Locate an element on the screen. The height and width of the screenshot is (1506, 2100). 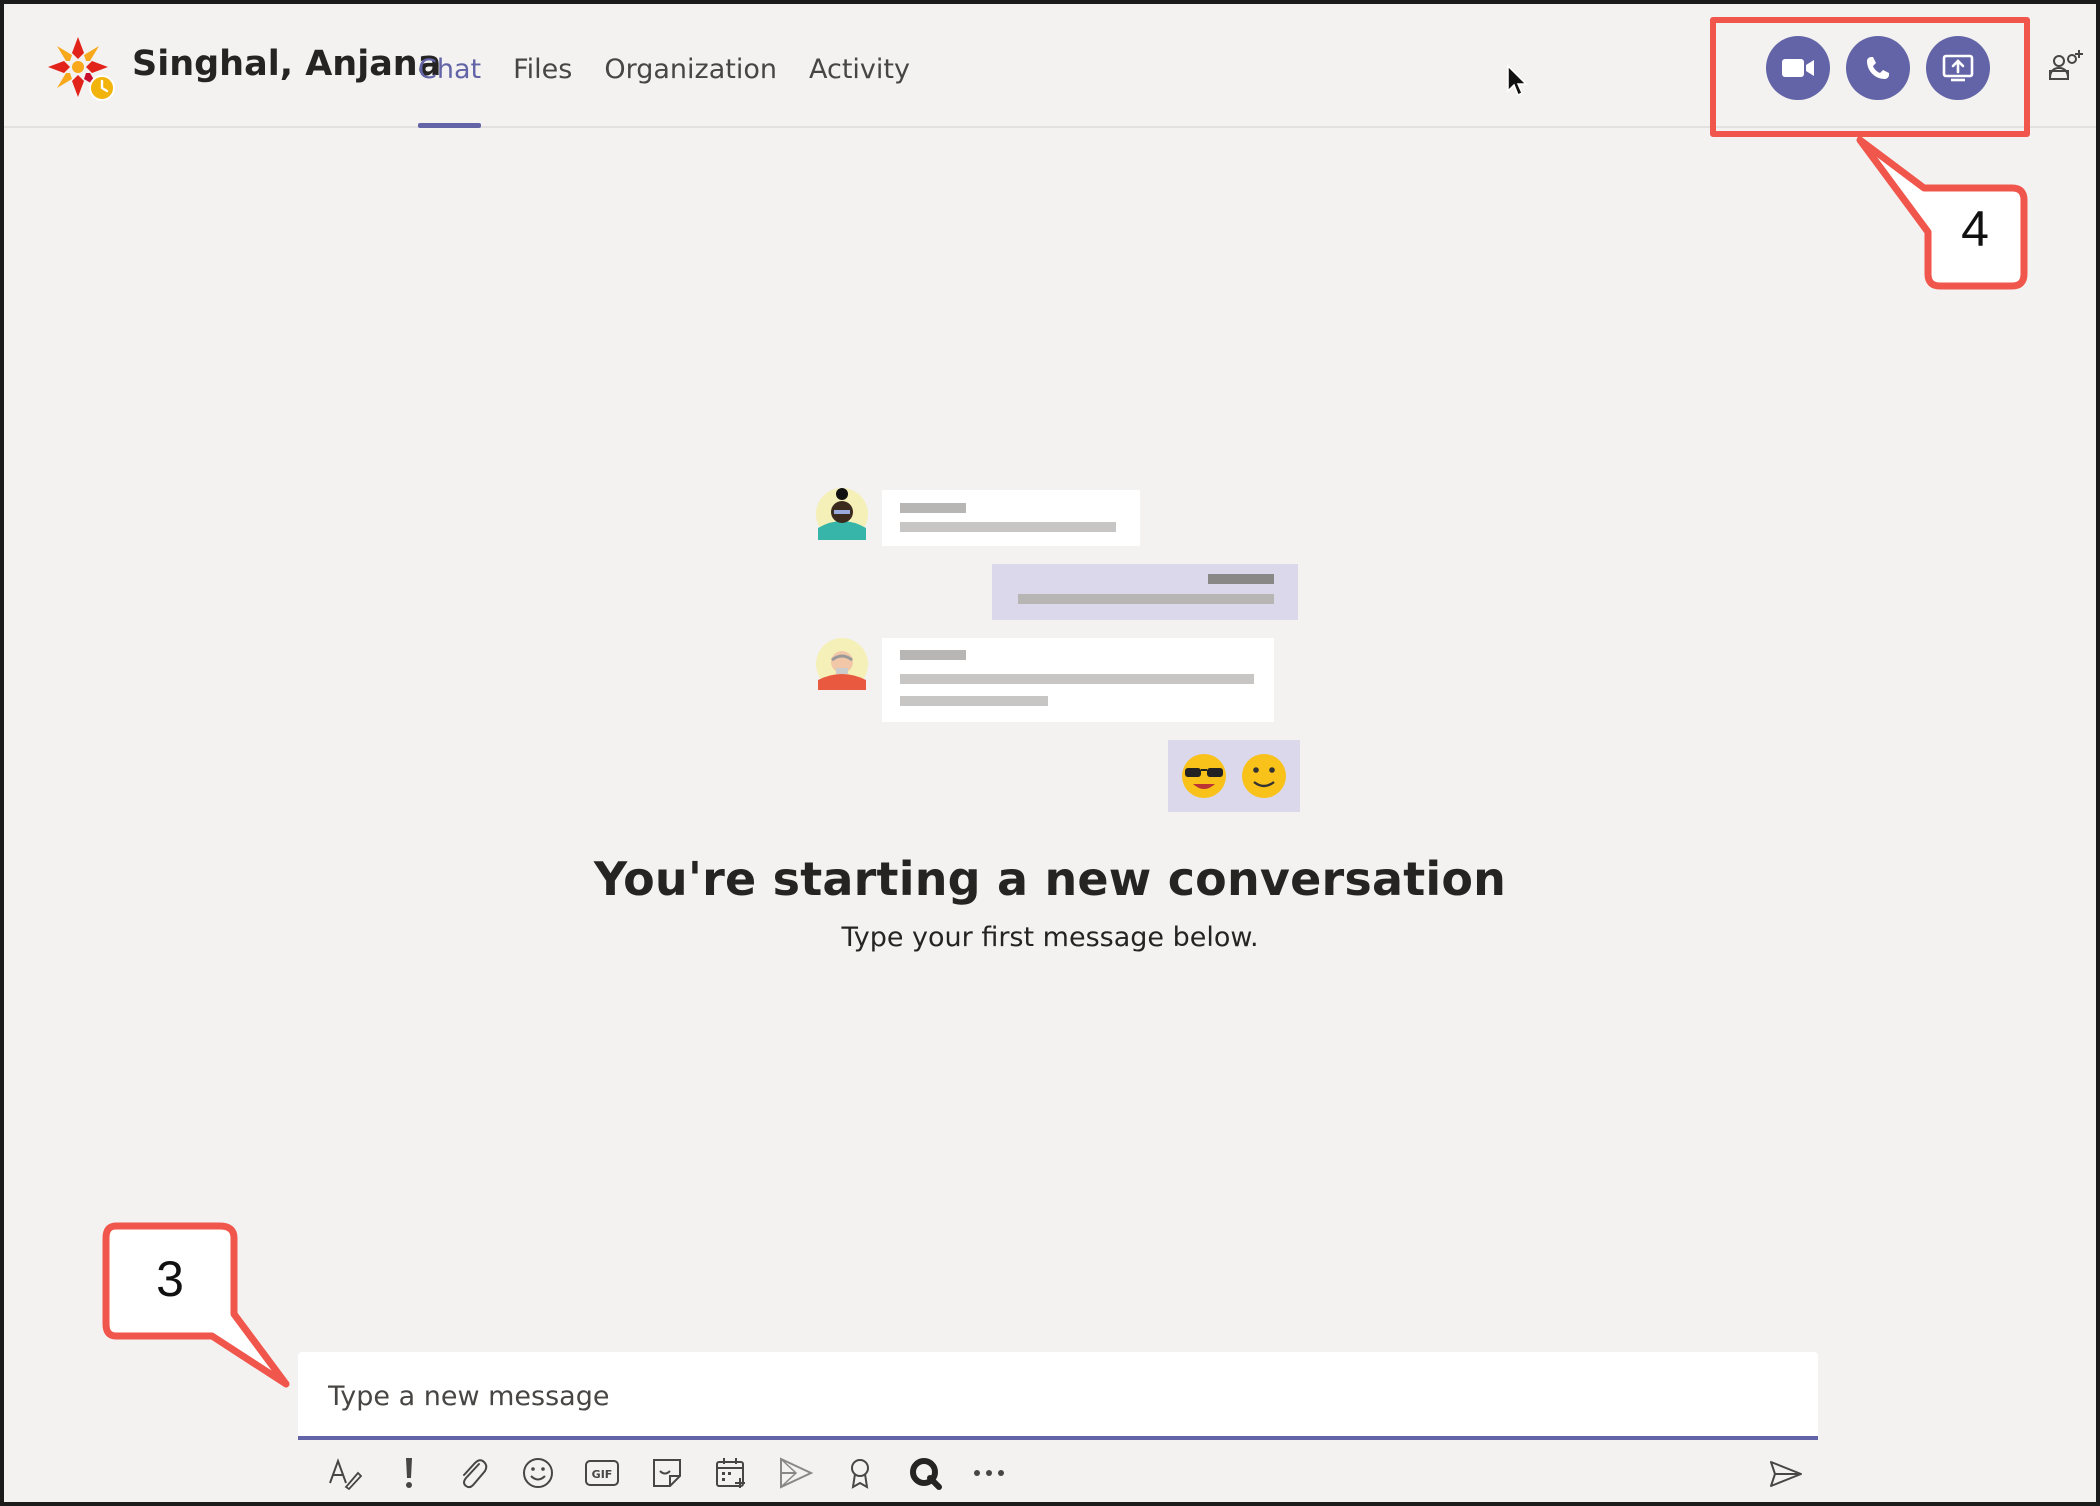
tab-files: Files is located at coordinates (542, 66).